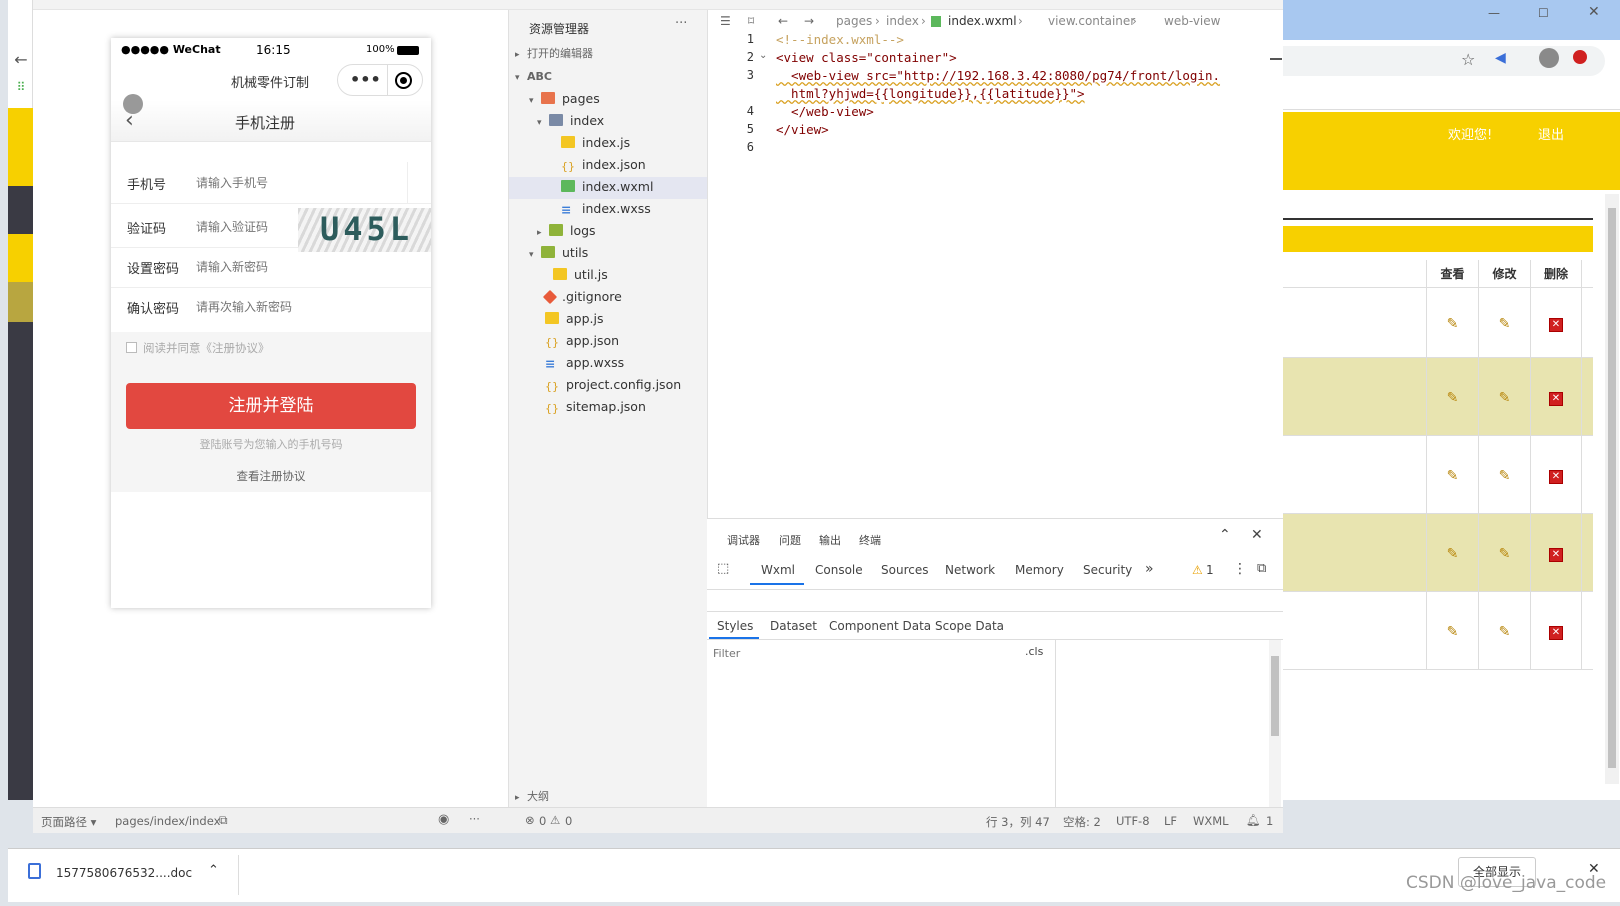  Describe the element at coordinates (213, 870) in the screenshot. I see `chevron-up-icon: ⌃` at that location.